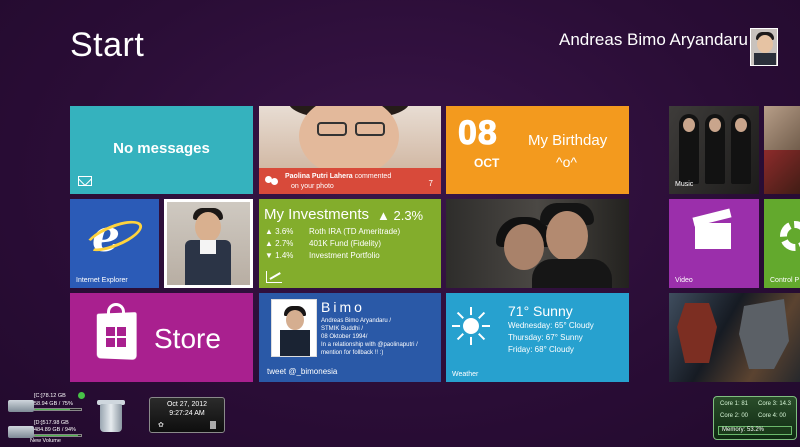 Image resolution: width=800 pixels, height=447 pixels. What do you see at coordinates (568, 140) in the screenshot?
I see `birthday-title: My Birthday` at bounding box center [568, 140].